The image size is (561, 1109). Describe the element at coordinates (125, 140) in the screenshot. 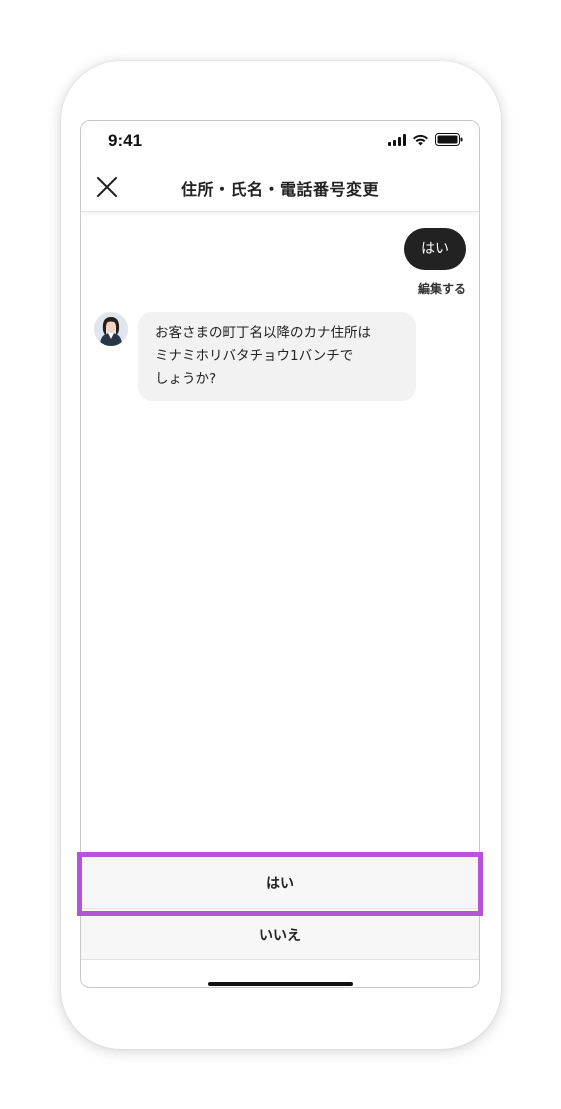

I see `status-time: 9:41` at that location.